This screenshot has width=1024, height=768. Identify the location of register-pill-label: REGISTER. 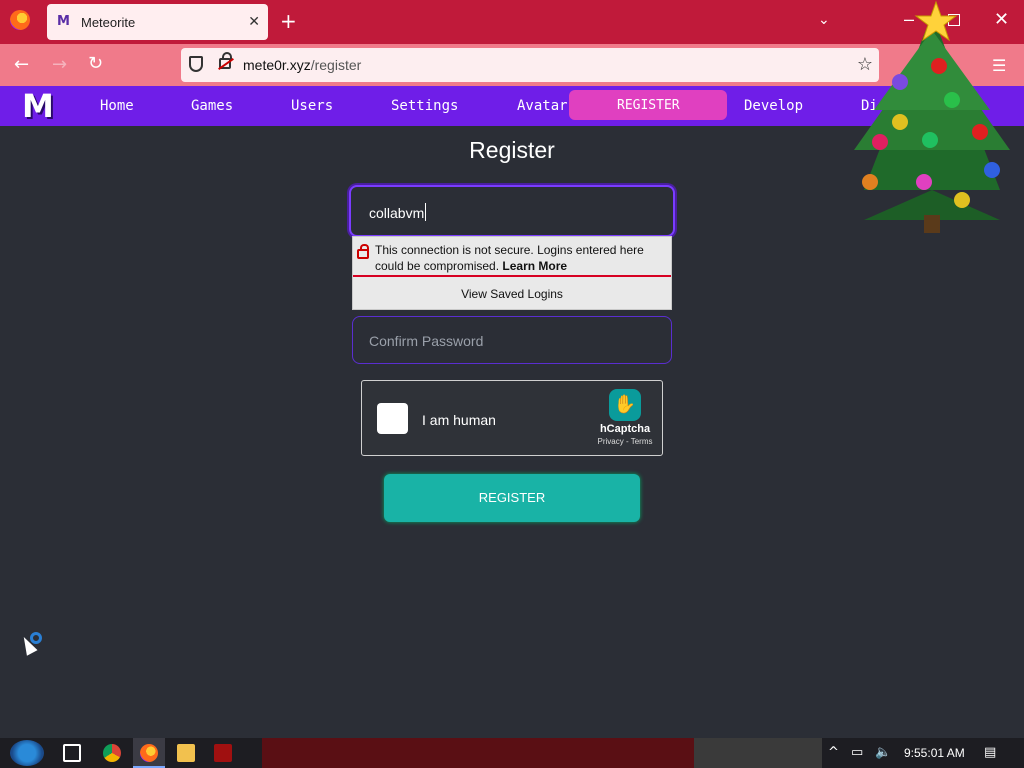
(648, 105).